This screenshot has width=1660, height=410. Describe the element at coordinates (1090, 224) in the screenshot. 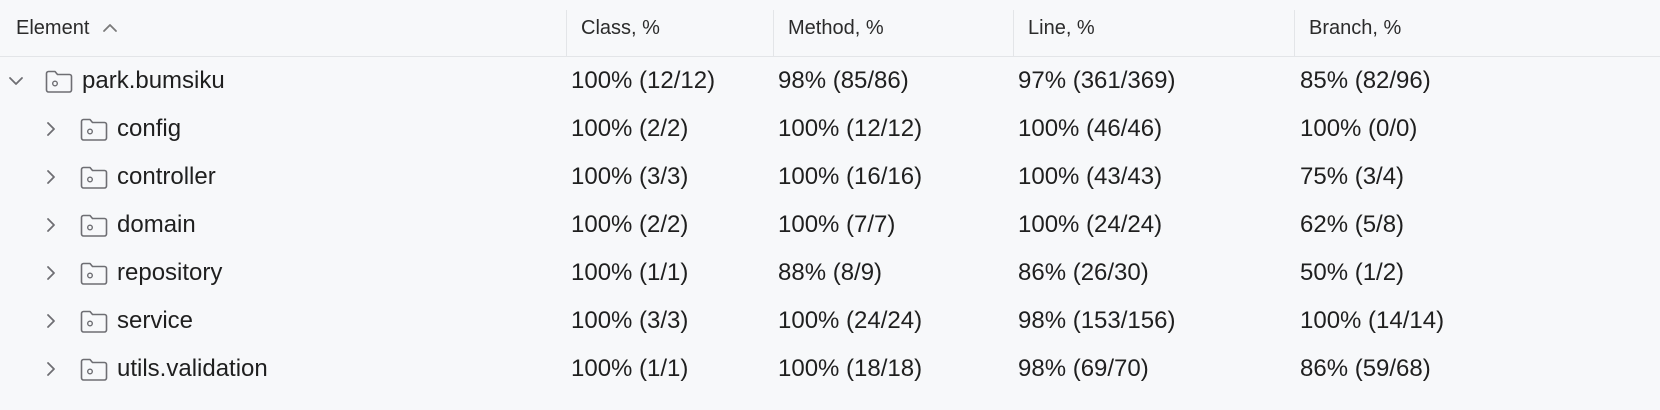

I see `line-coverage: 100% (24/24)` at that location.